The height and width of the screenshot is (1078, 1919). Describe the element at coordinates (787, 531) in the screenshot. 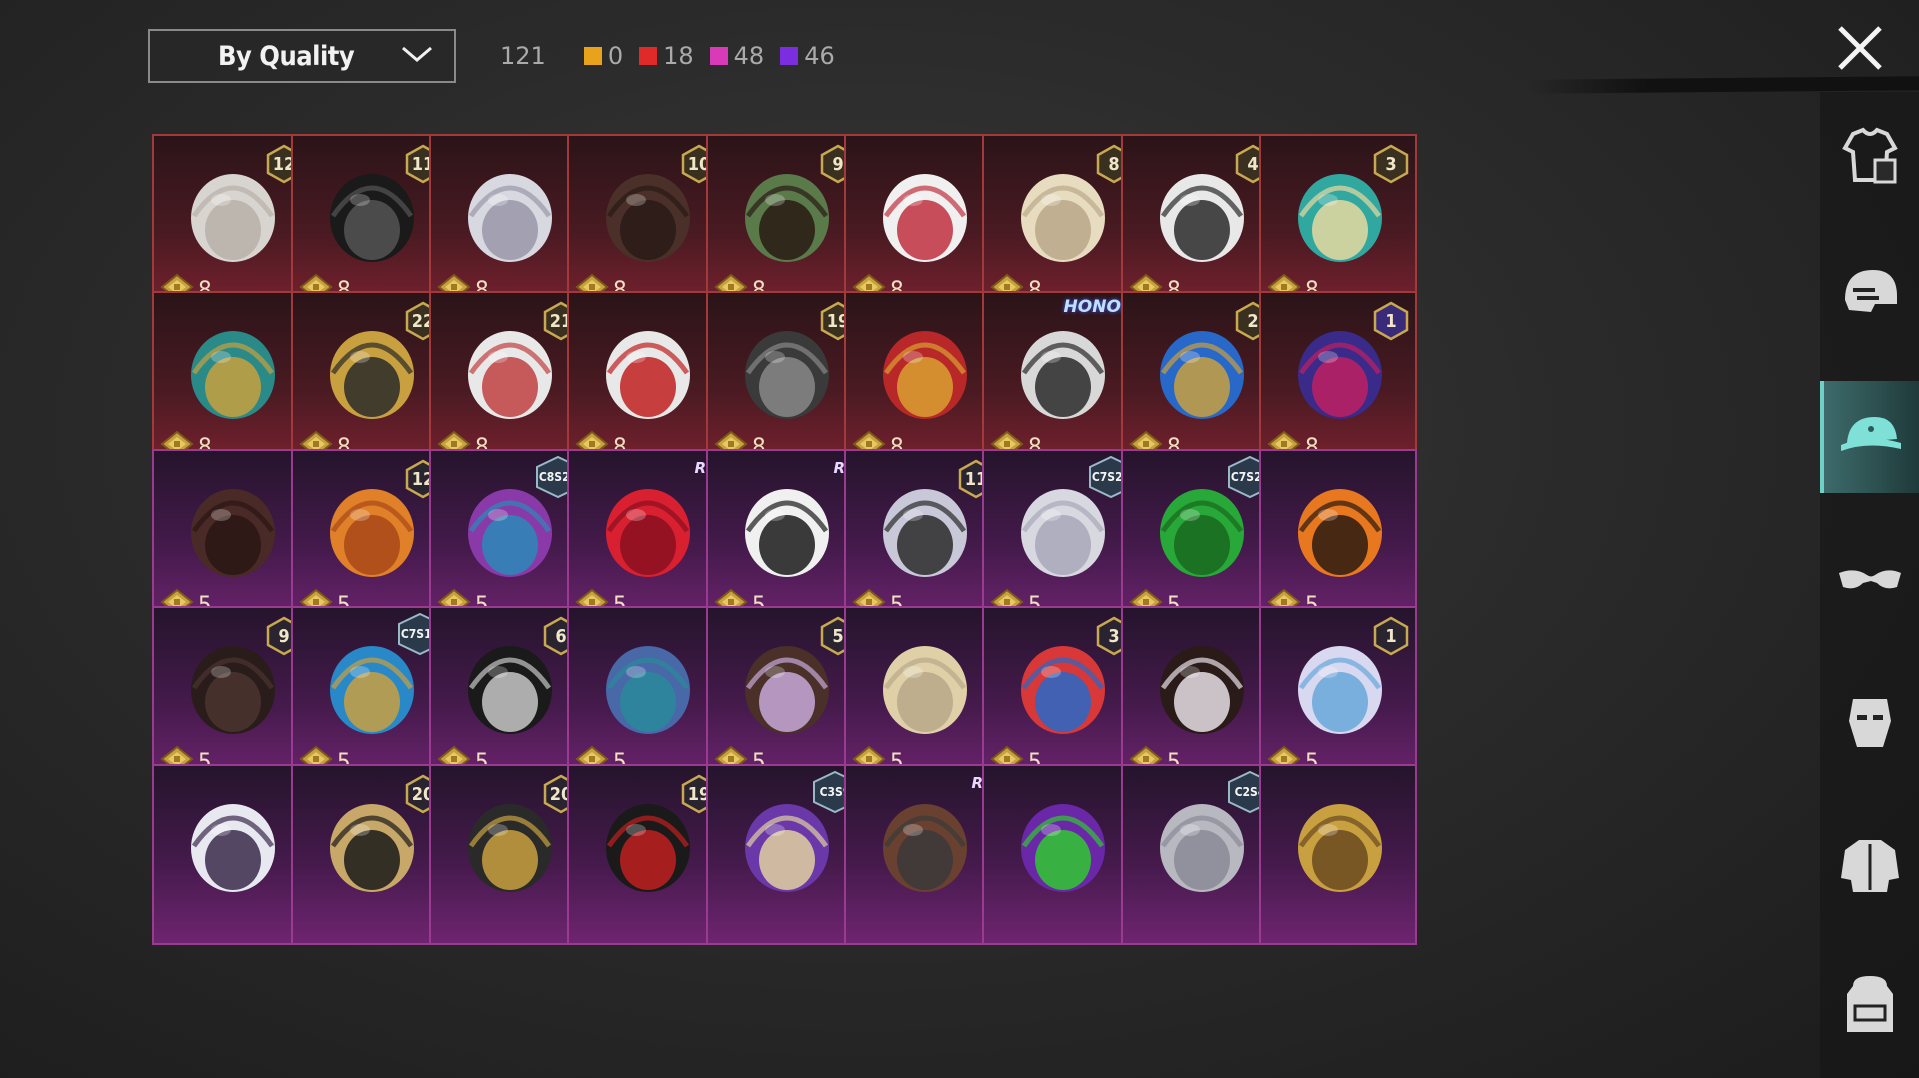

I see `panda-head-icon` at that location.